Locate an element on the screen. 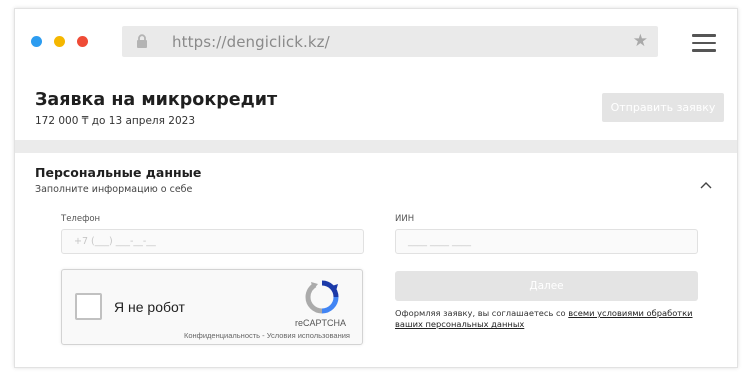 The image size is (751, 379). recaptcha-label: Я не робот is located at coordinates (149, 307).